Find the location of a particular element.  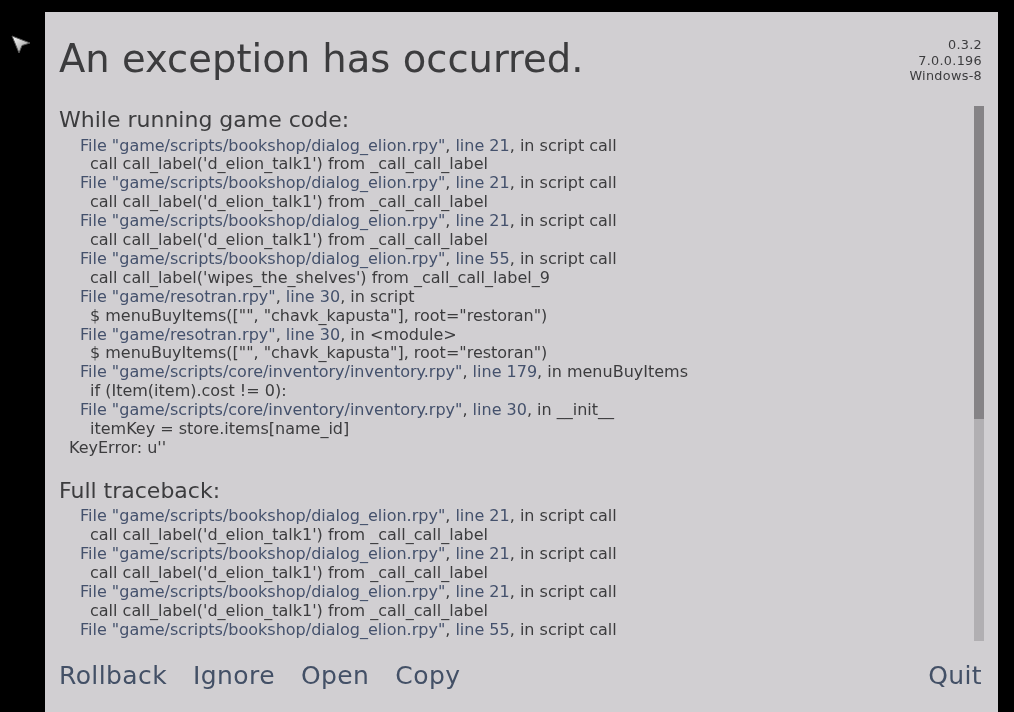

section-heading: Full traceback: is located at coordinates (140, 490).